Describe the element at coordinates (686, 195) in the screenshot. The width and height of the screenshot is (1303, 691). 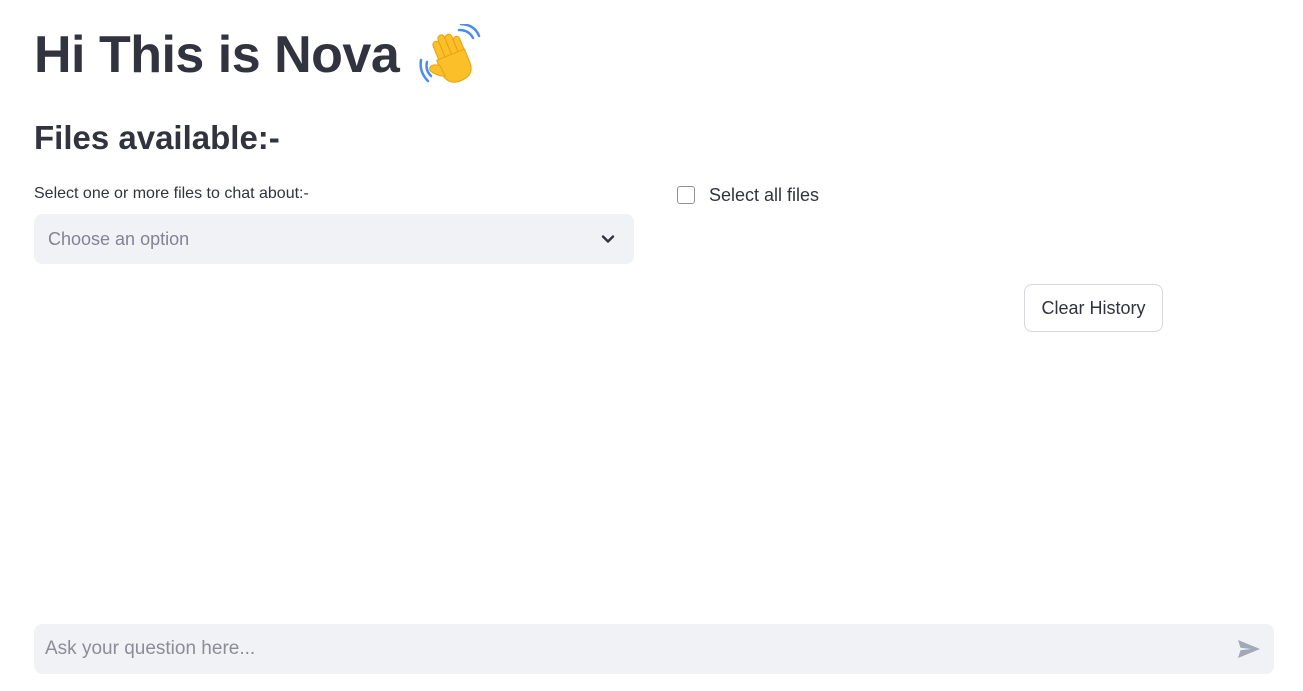
I see `select-all-files-checkbox` at that location.